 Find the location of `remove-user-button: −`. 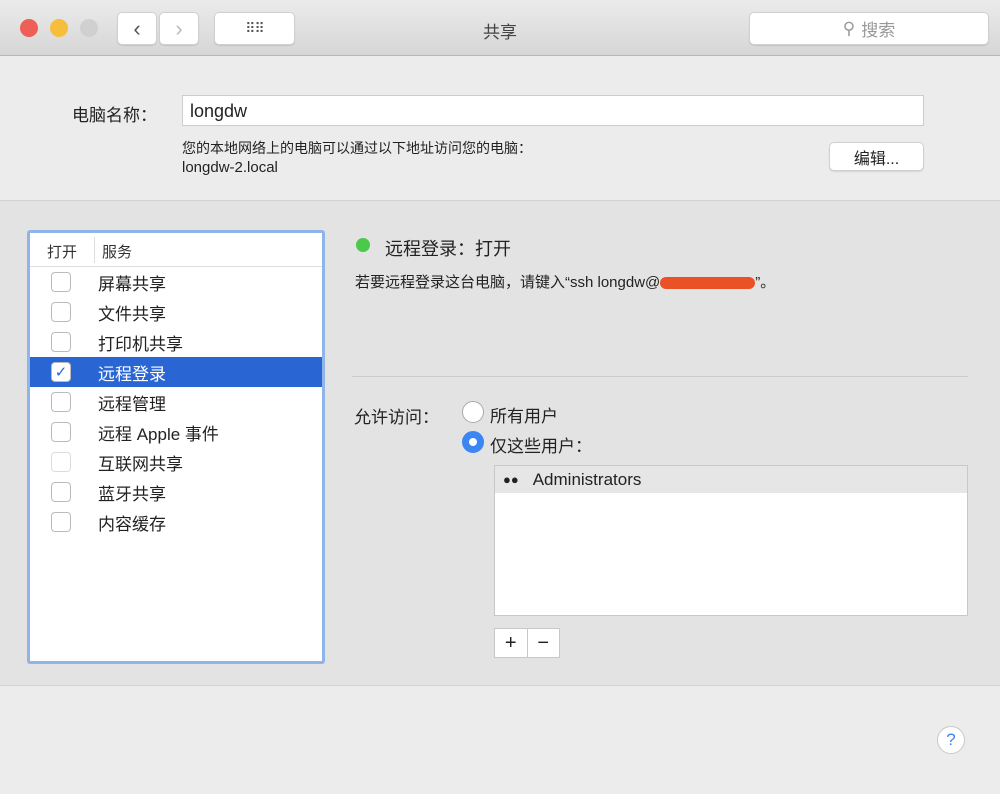

remove-user-button: − is located at coordinates (544, 643).